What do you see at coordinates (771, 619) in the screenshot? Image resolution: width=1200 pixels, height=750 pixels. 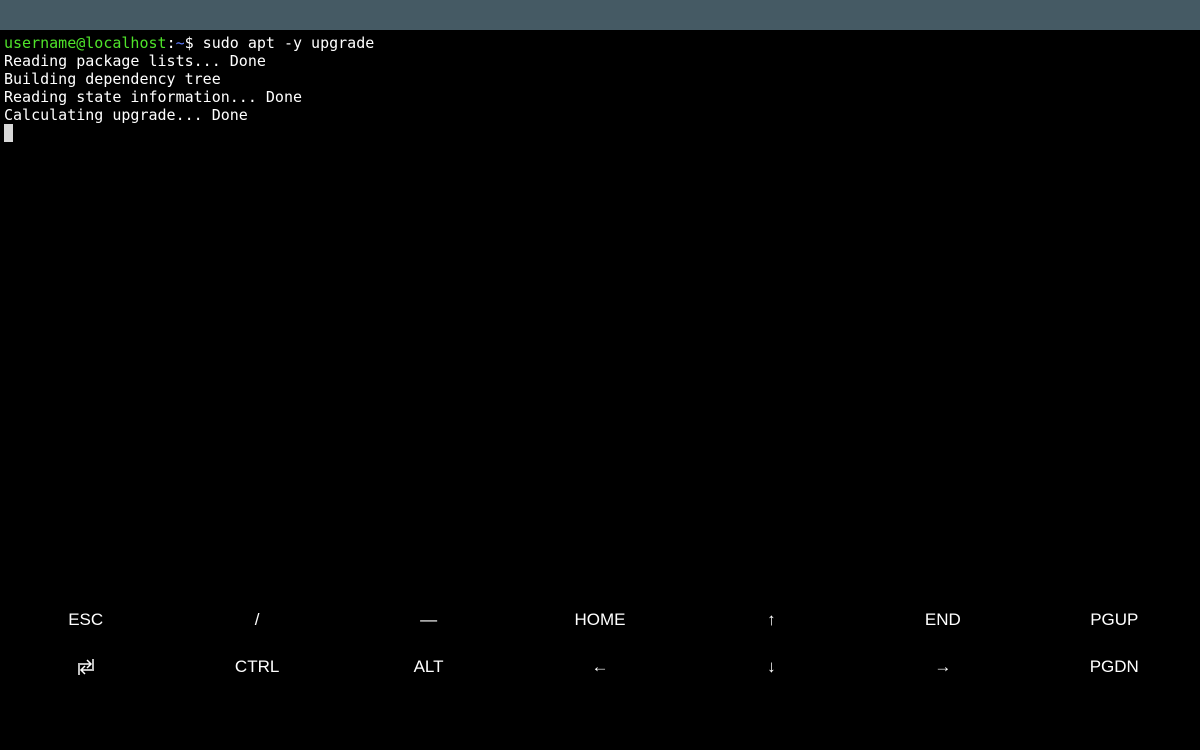 I see `up-arrow-key: ↑` at bounding box center [771, 619].